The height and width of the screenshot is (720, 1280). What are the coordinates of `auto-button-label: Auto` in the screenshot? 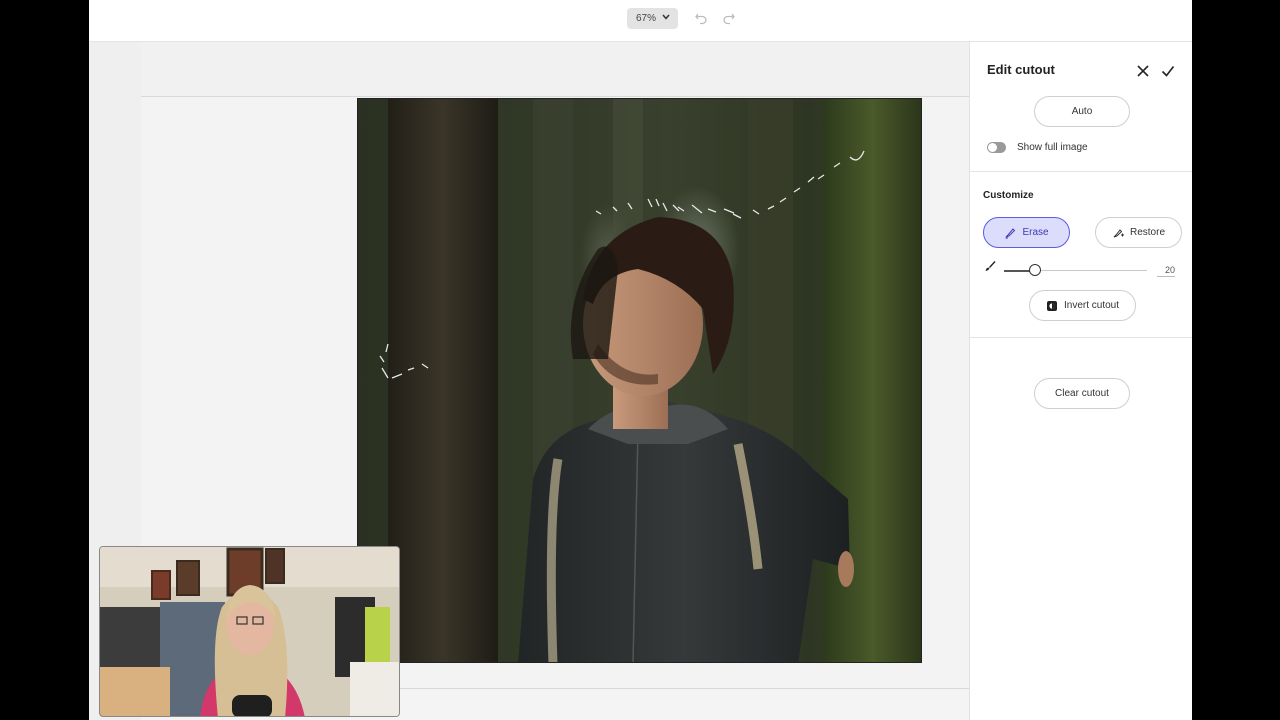 It's located at (1082, 111).